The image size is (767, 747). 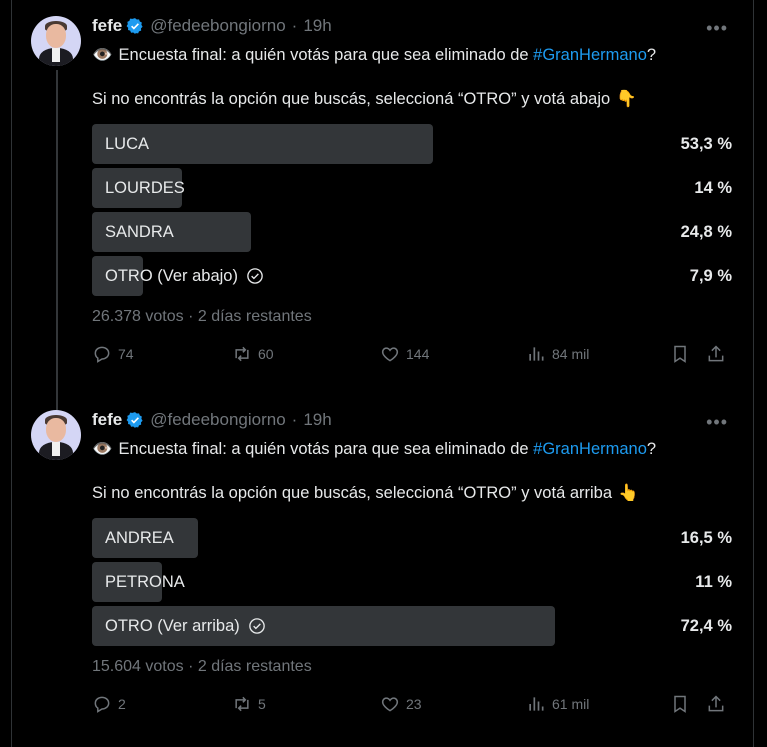 What do you see at coordinates (404, 354) in the screenshot?
I see `like-button: 144` at bounding box center [404, 354].